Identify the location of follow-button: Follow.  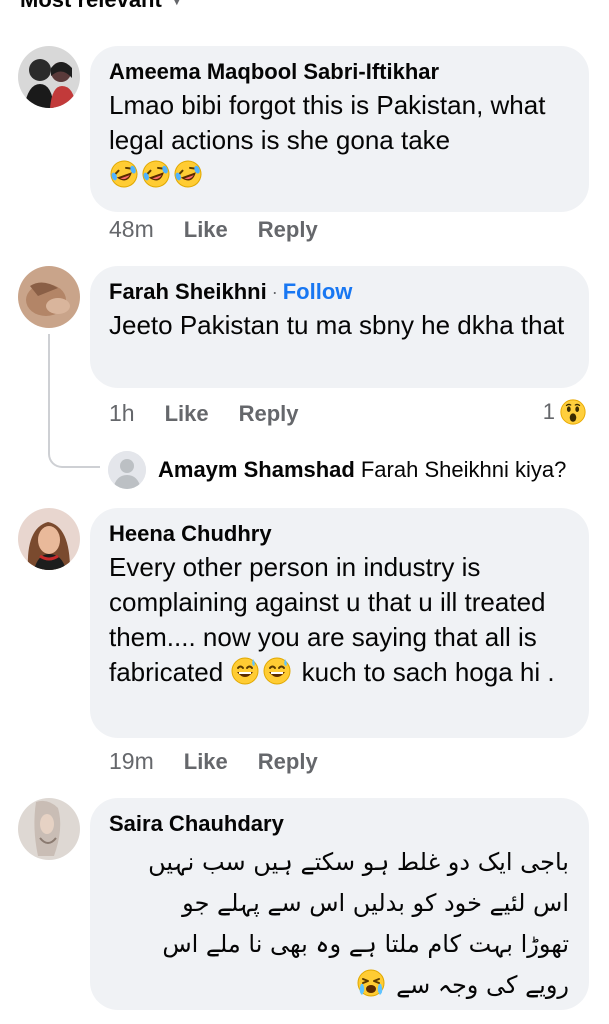
(318, 292).